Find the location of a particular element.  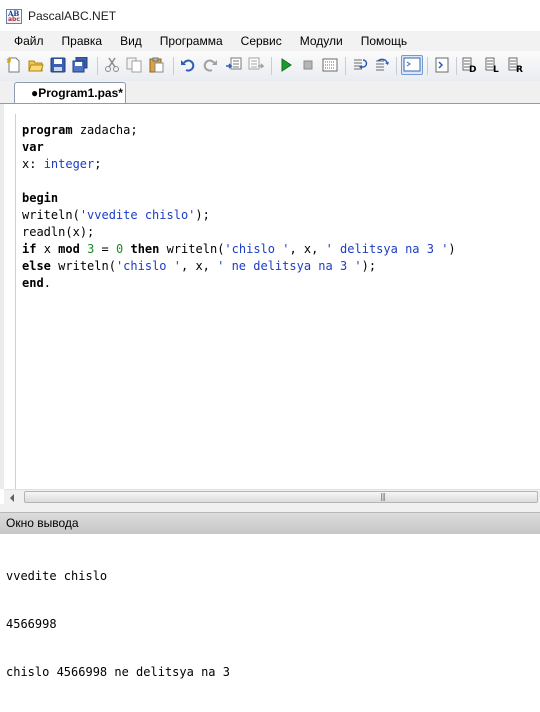

tab-program1: ●Program1.pas* is located at coordinates (70, 92).